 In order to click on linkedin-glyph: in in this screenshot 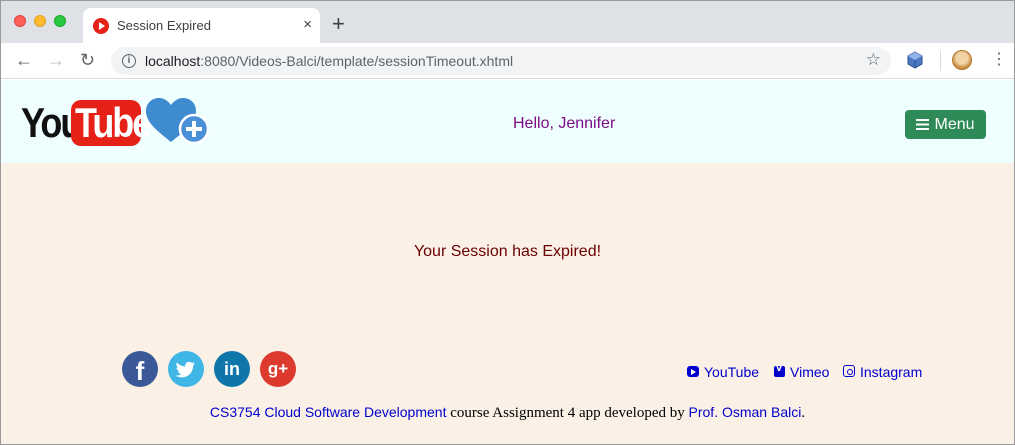, I will do `click(232, 369)`.